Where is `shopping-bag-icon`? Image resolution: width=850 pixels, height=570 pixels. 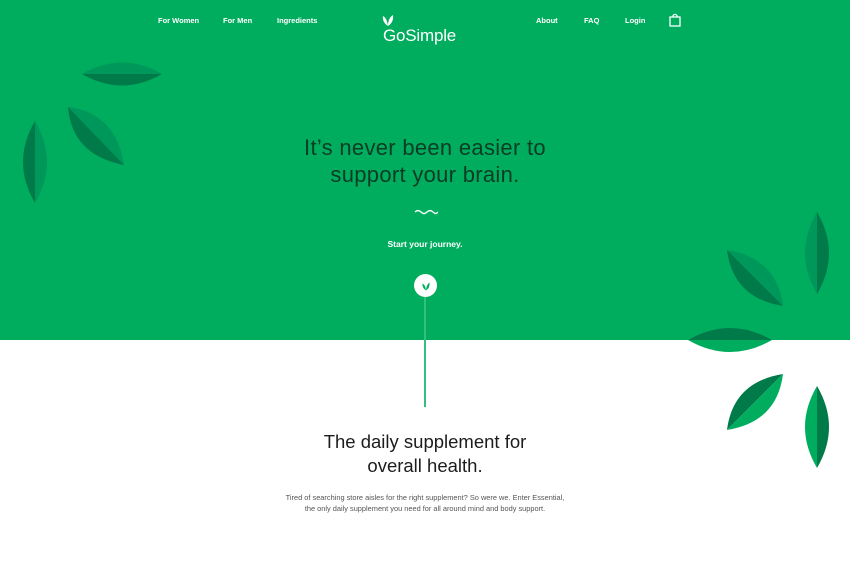 shopping-bag-icon is located at coordinates (675, 20).